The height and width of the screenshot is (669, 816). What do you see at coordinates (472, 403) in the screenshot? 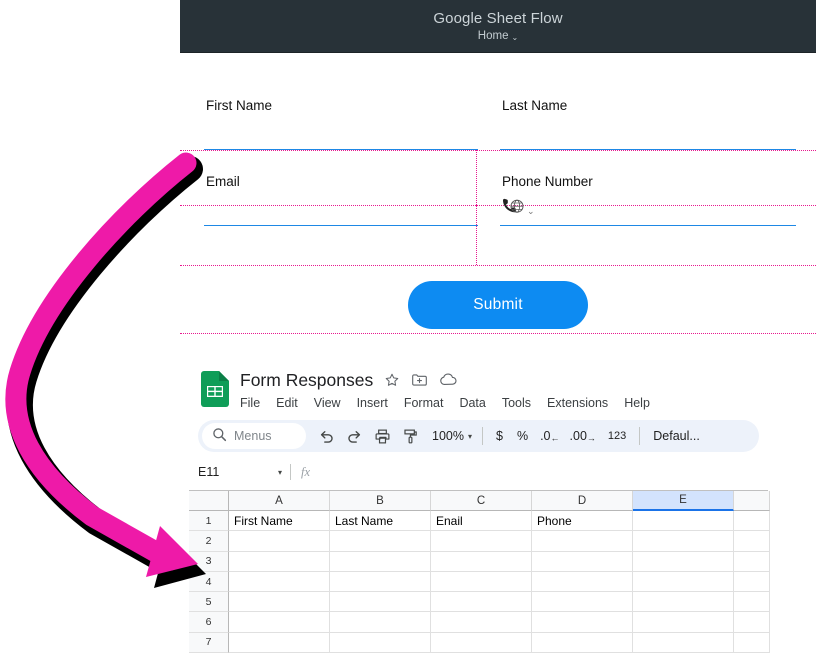
I see `menu-data: Data` at bounding box center [472, 403].